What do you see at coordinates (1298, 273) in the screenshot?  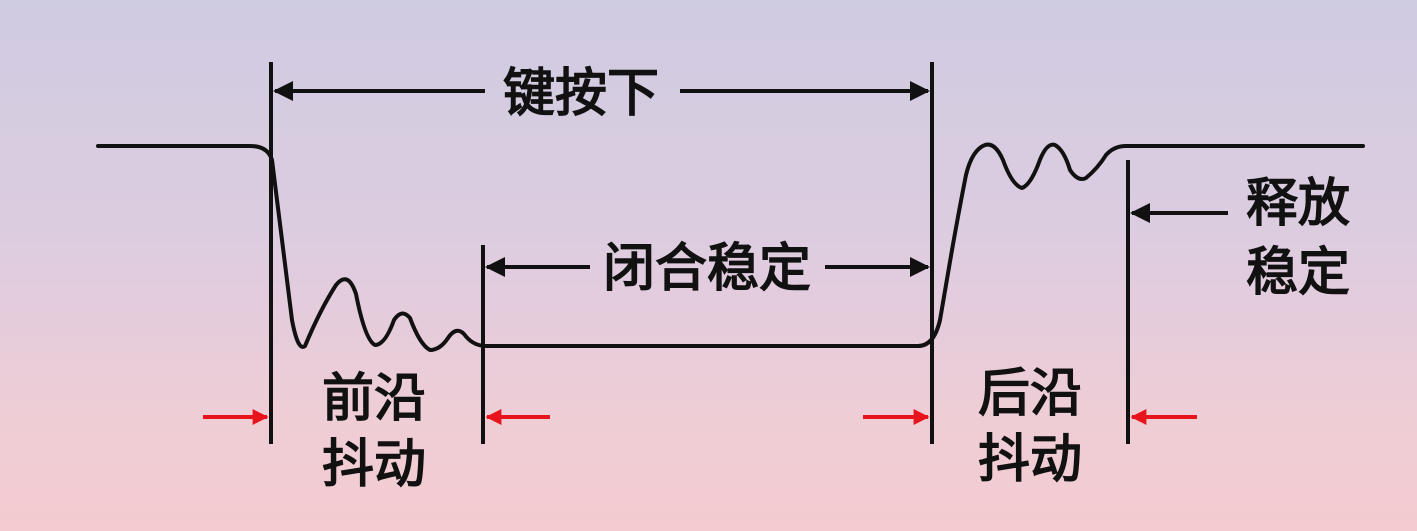 I see `release-stable-label-line2: 稳定` at bounding box center [1298, 273].